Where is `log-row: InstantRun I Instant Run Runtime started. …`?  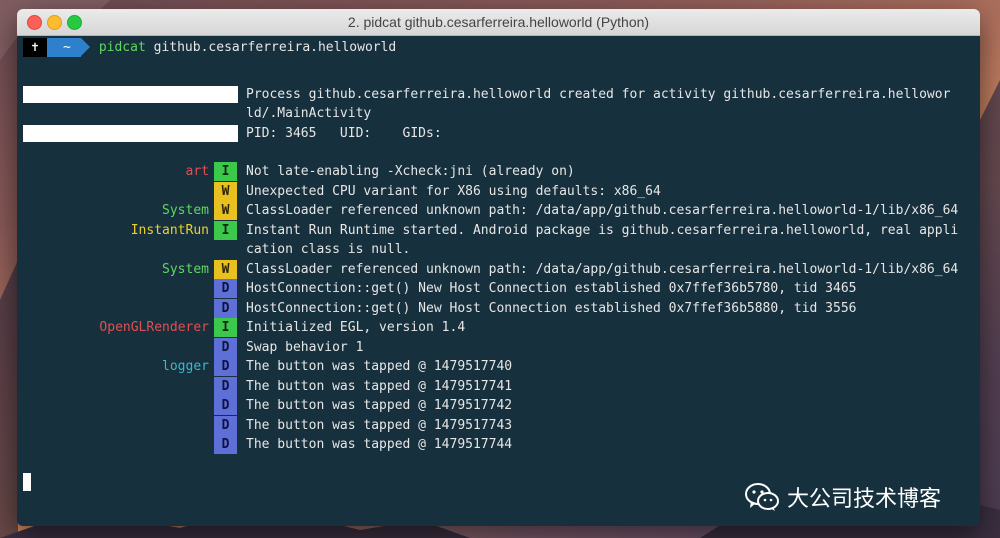
log-row: InstantRun I Instant Run Runtime started. … is located at coordinates (498, 230).